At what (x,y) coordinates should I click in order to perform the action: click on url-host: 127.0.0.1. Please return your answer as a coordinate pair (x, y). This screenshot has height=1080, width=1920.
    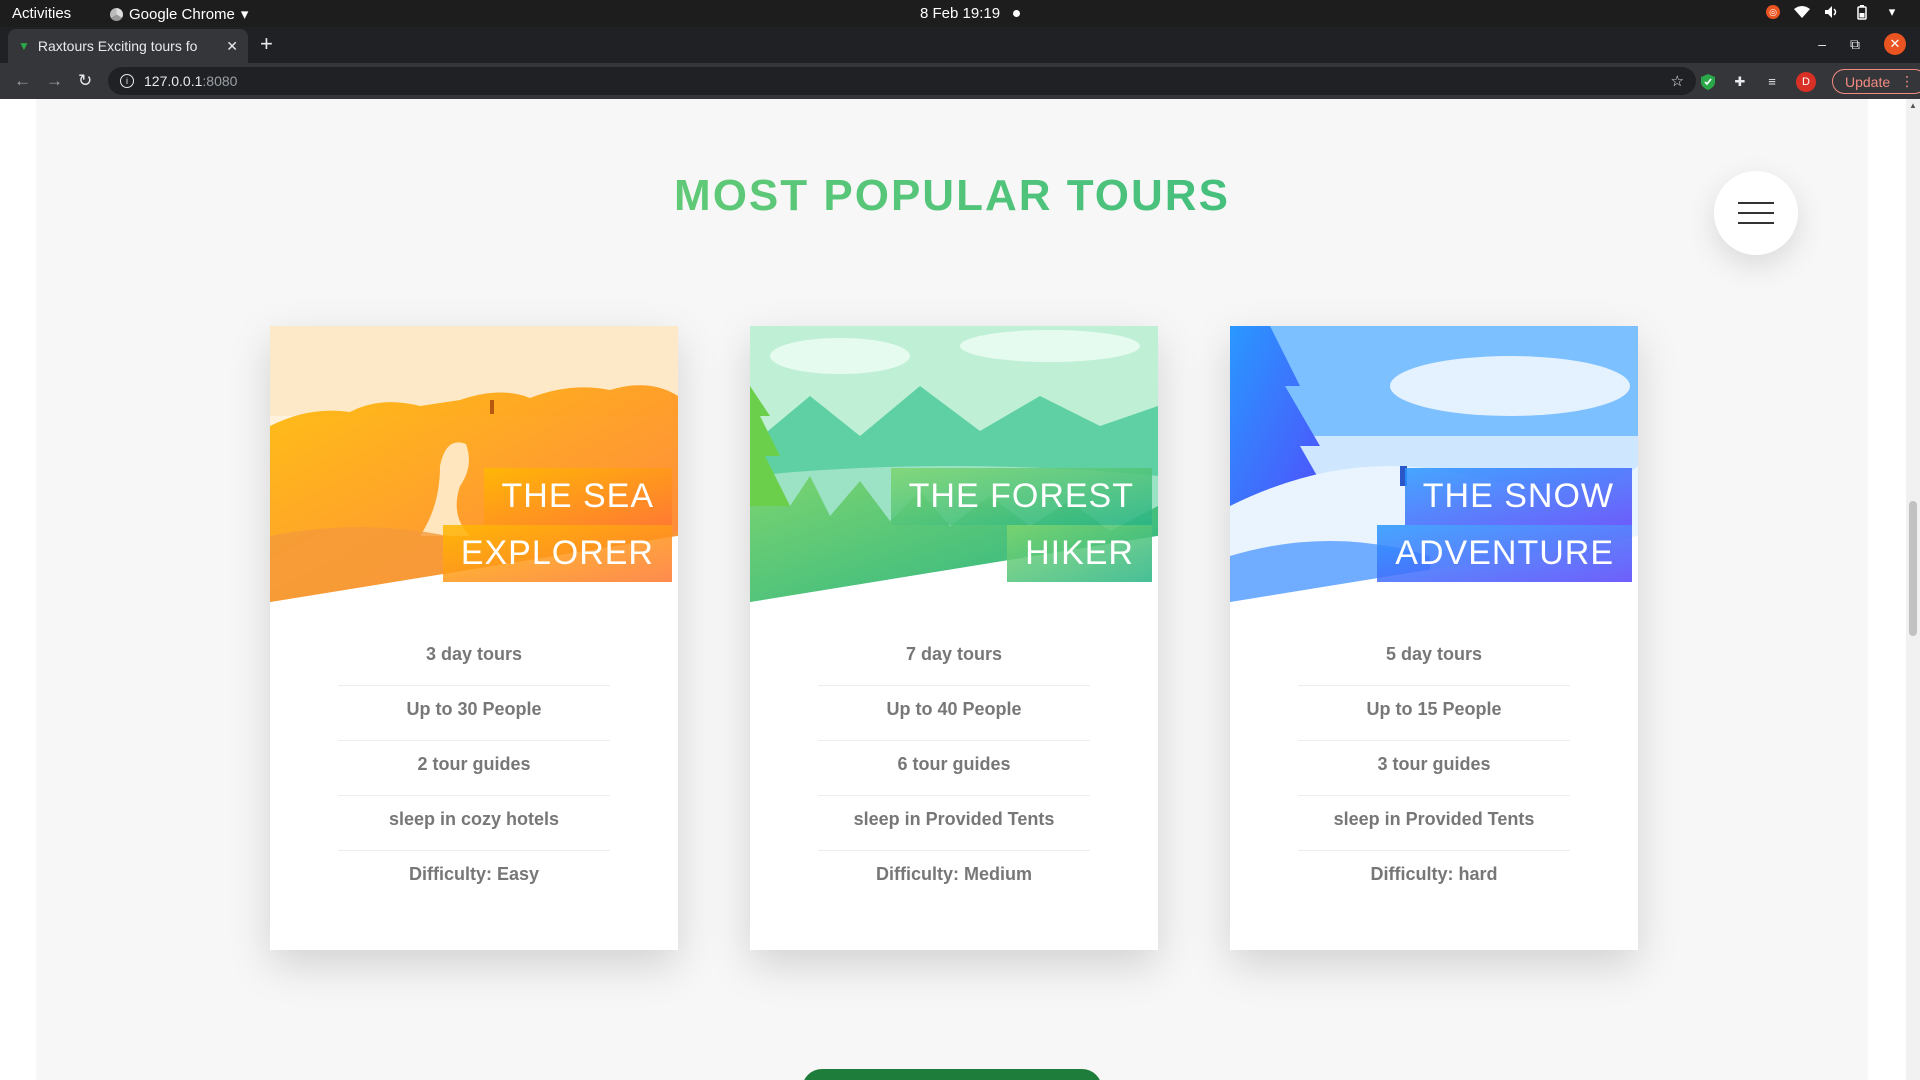
    Looking at the image, I should click on (173, 81).